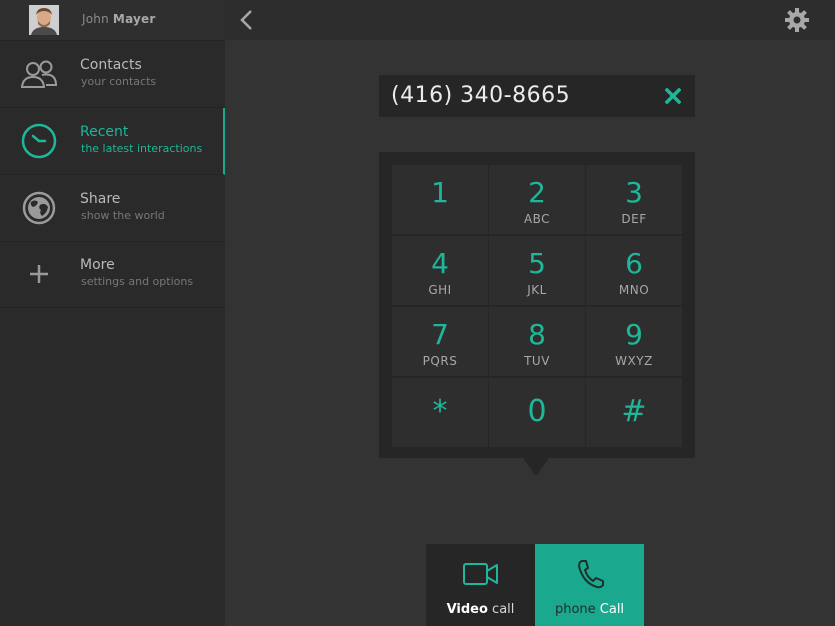 The image size is (835, 626). Describe the element at coordinates (537, 219) in the screenshot. I see `key-letters: ABC` at that location.